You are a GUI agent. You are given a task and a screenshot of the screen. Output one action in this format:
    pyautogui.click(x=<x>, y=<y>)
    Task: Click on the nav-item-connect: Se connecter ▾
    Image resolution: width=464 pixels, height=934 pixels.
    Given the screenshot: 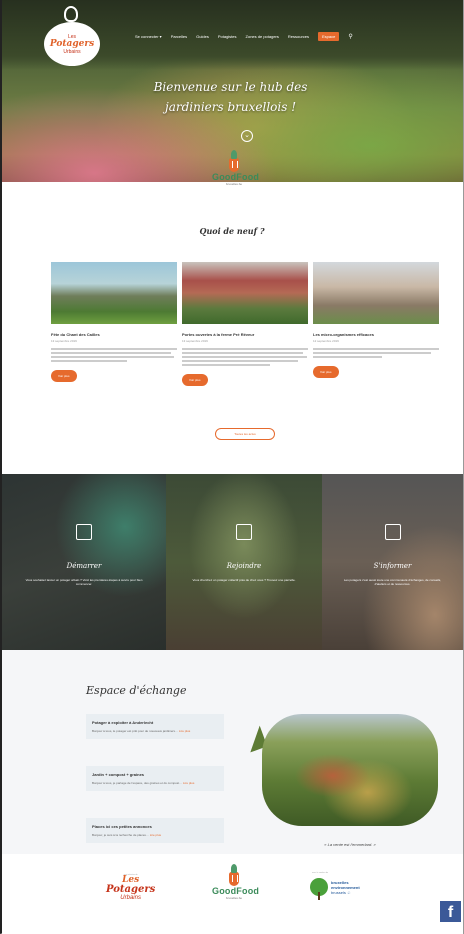 What is the action you would take?
    pyautogui.click(x=148, y=36)
    